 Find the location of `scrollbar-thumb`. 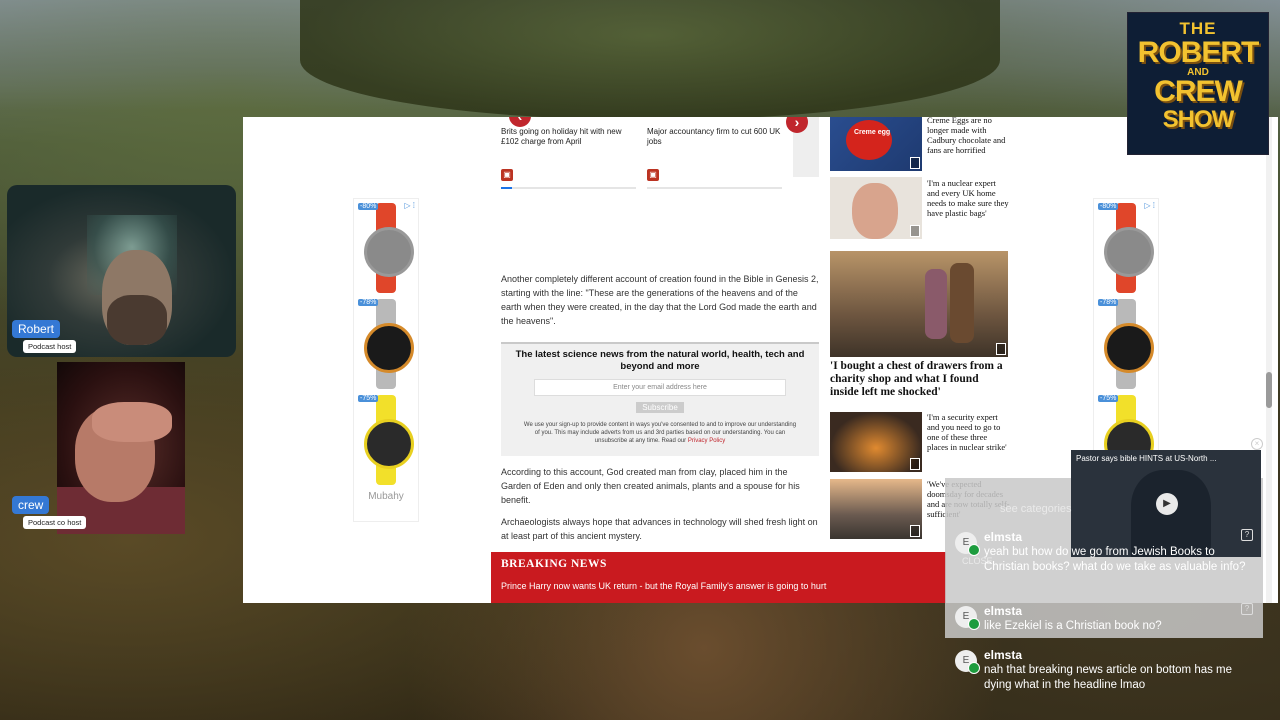

scrollbar-thumb is located at coordinates (1269, 390).